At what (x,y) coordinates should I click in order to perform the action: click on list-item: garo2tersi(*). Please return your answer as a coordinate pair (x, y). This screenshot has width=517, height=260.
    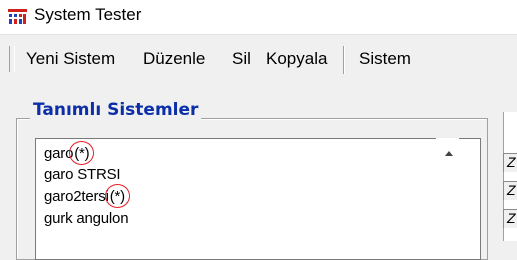
    Looking at the image, I should click on (87, 196).